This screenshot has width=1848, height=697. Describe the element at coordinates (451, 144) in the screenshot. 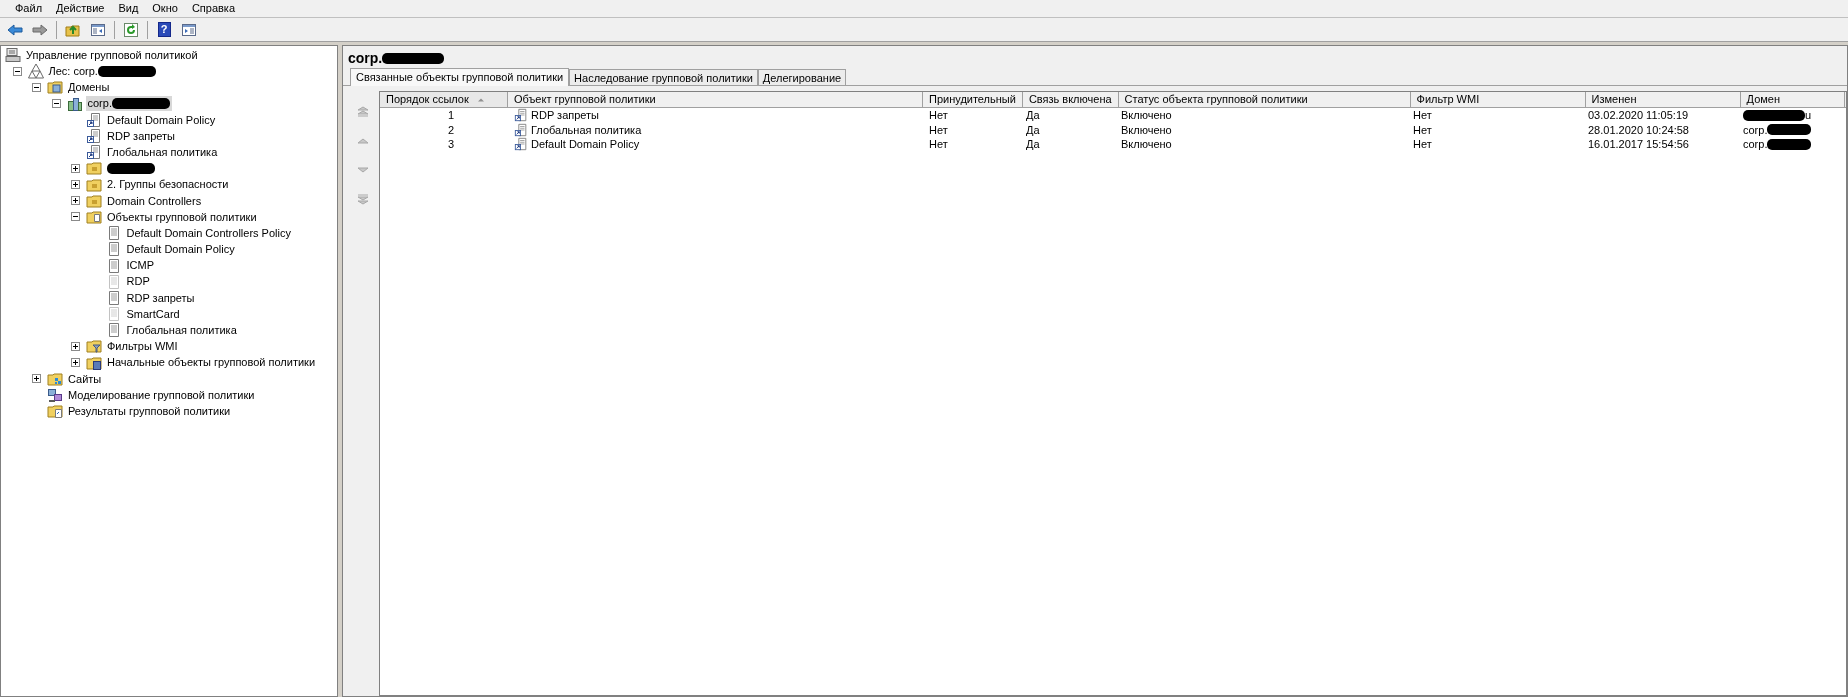

I see `table-cell-text: 3` at that location.